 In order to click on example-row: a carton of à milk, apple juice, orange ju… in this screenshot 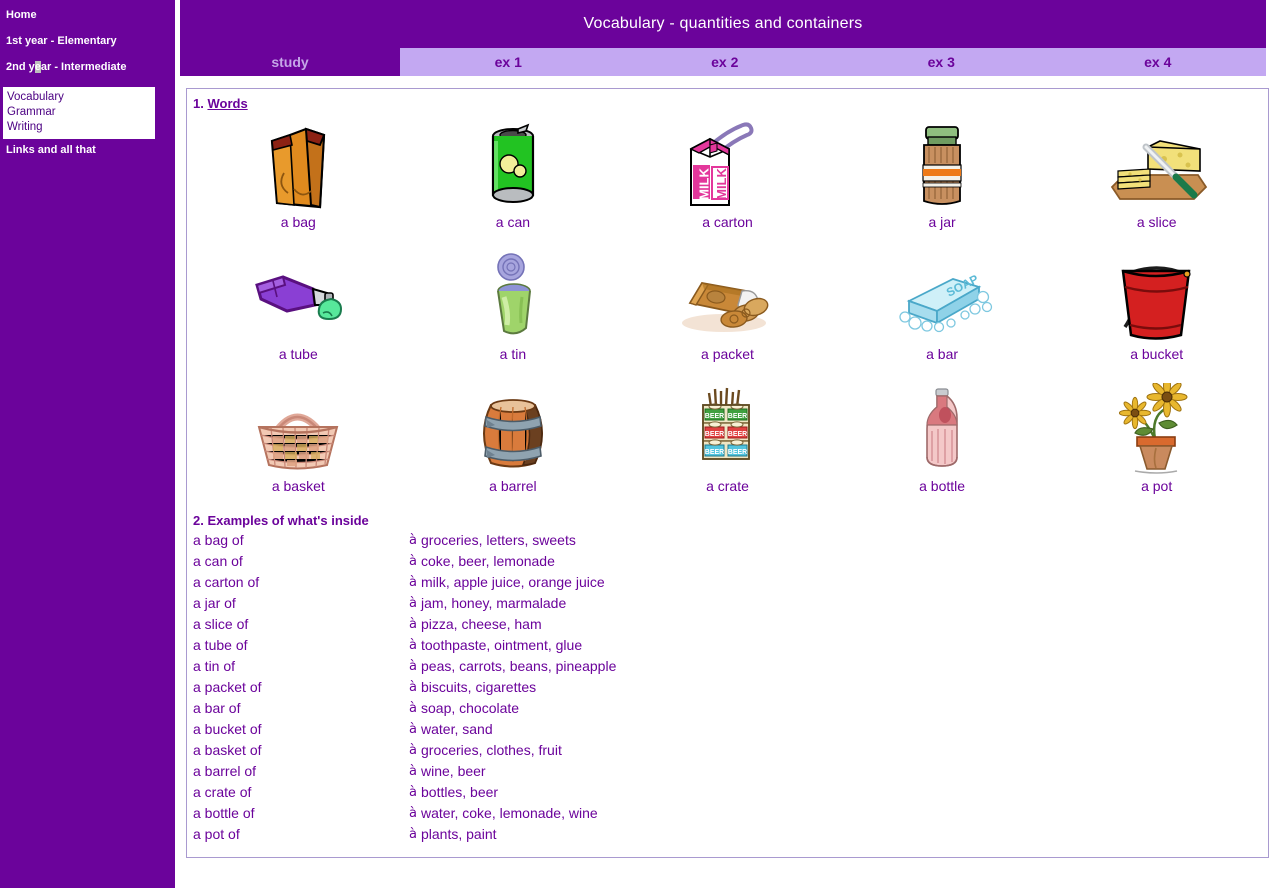, I will do `click(730, 582)`.